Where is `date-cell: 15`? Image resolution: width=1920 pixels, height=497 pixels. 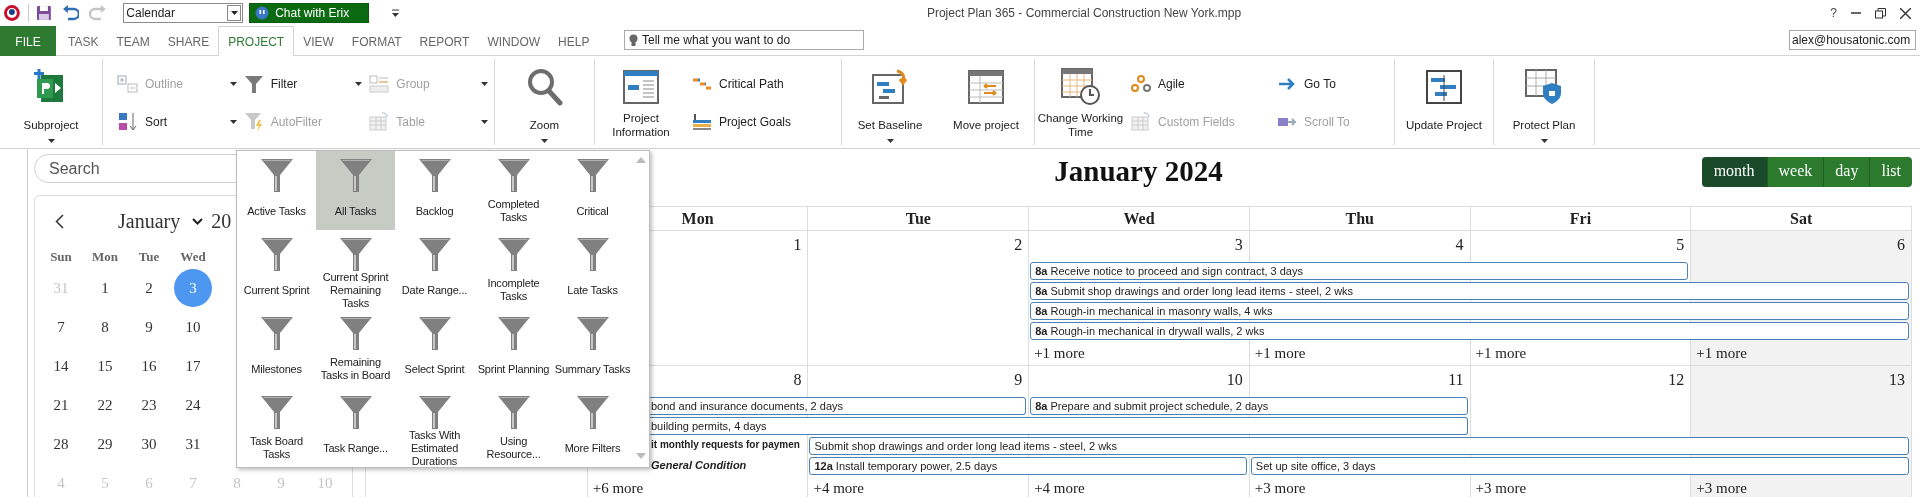 date-cell: 15 is located at coordinates (105, 365).